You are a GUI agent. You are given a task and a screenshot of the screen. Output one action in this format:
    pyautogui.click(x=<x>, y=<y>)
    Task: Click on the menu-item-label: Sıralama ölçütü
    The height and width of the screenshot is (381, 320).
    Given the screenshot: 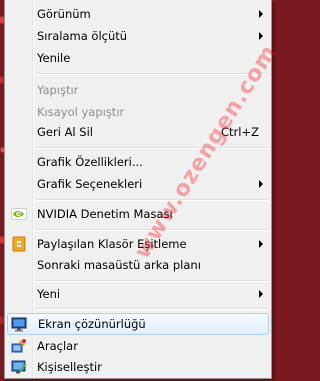 What is the action you would take?
    pyautogui.click(x=82, y=36)
    